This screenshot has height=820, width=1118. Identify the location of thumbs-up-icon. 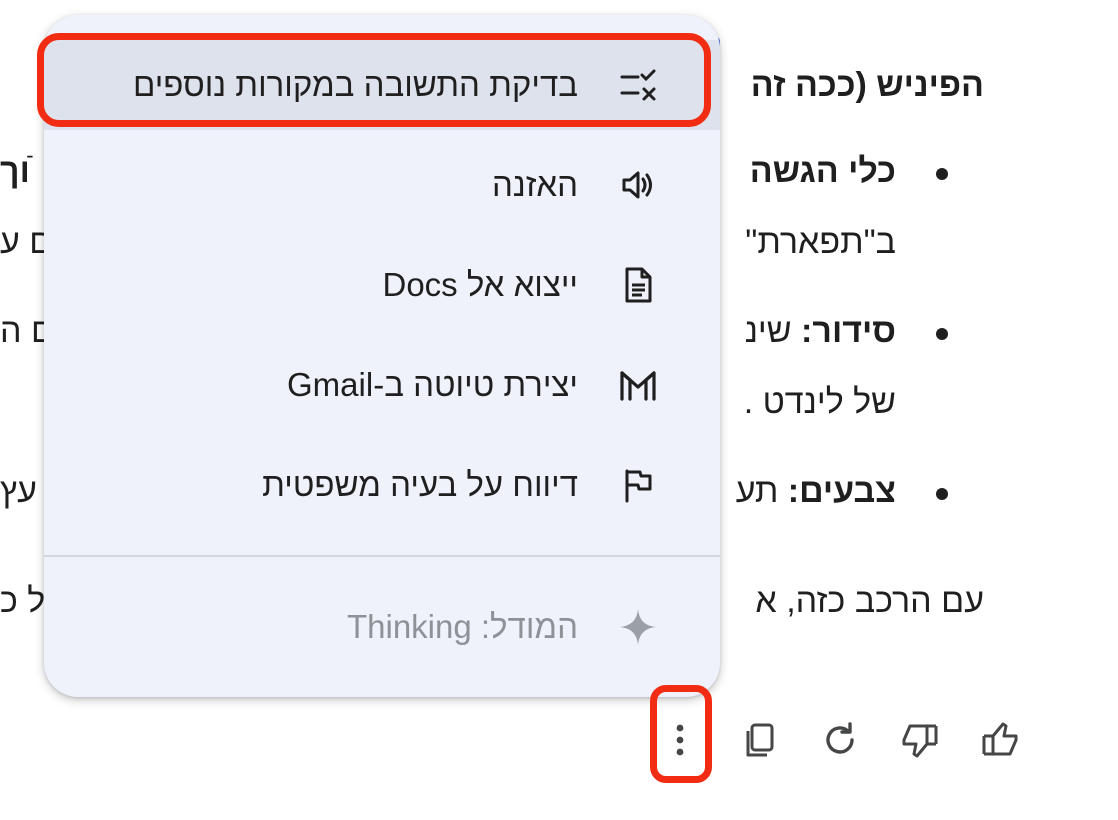
(1000, 739).